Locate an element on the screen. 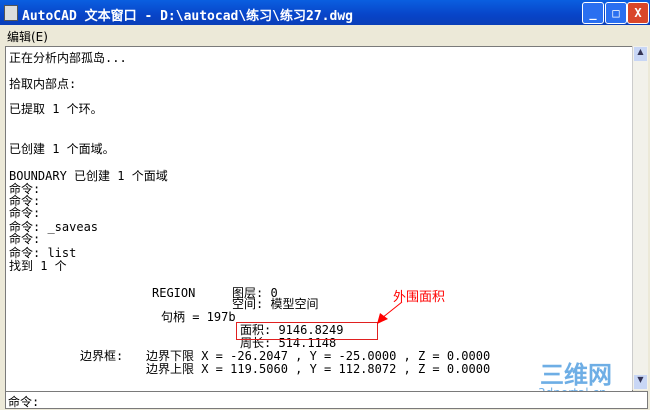 The image size is (650, 410). command-prompt: 命令: is located at coordinates (24, 402).